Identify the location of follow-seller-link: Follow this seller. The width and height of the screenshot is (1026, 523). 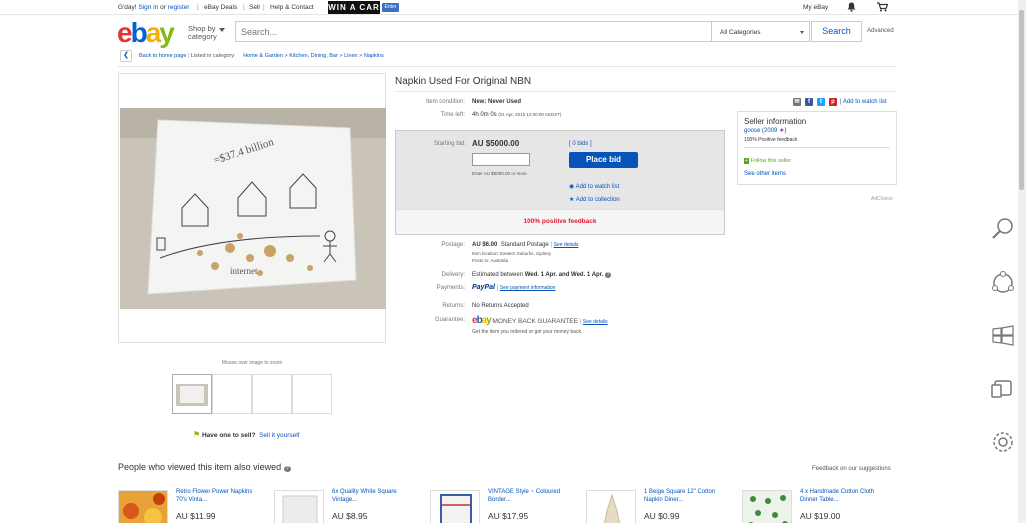
(770, 161).